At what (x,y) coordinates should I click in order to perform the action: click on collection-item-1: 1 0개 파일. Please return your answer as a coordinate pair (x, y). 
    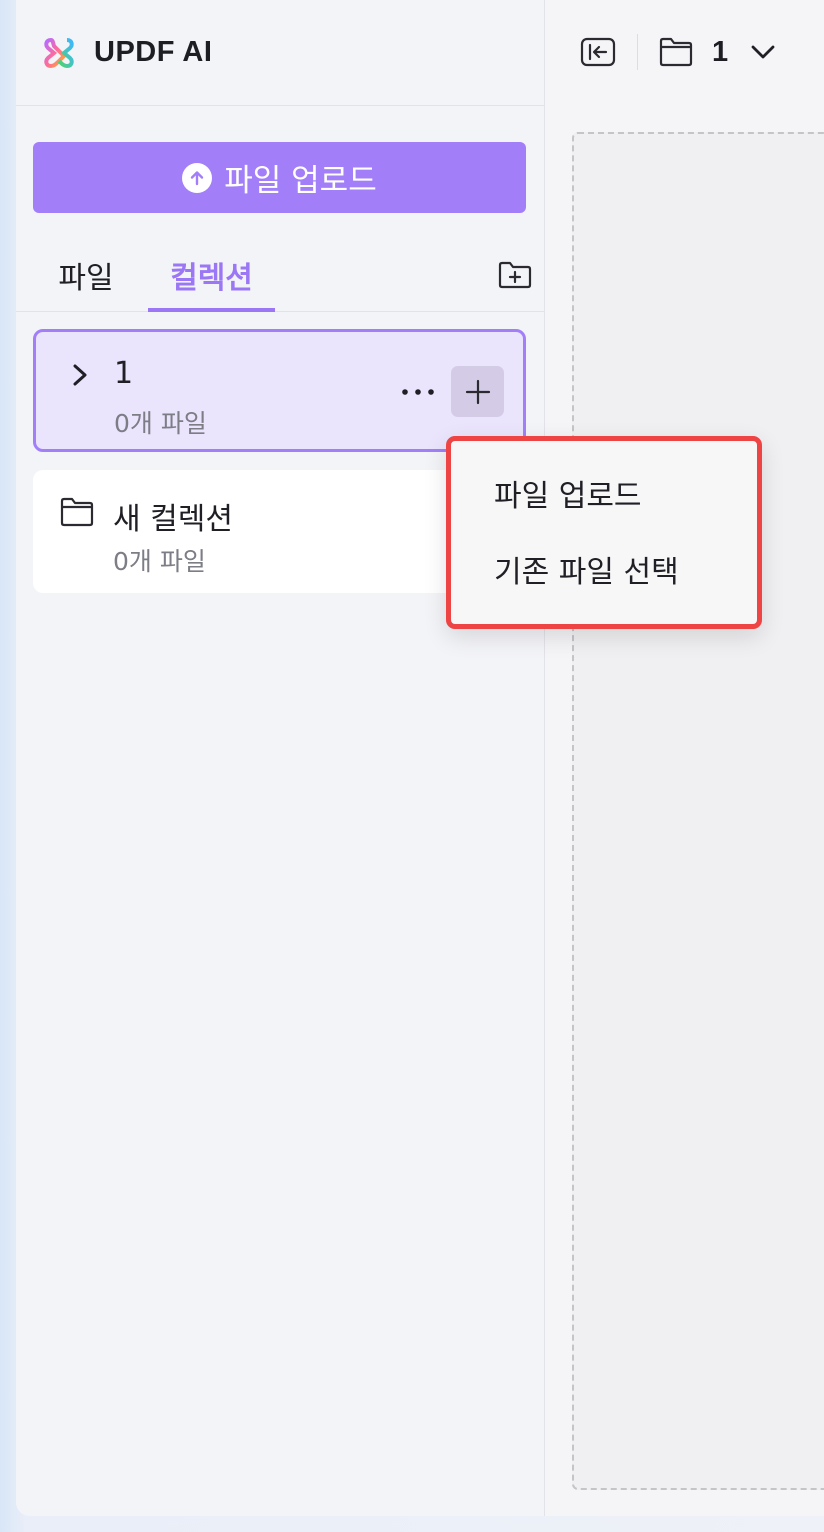
    Looking at the image, I should click on (279, 390).